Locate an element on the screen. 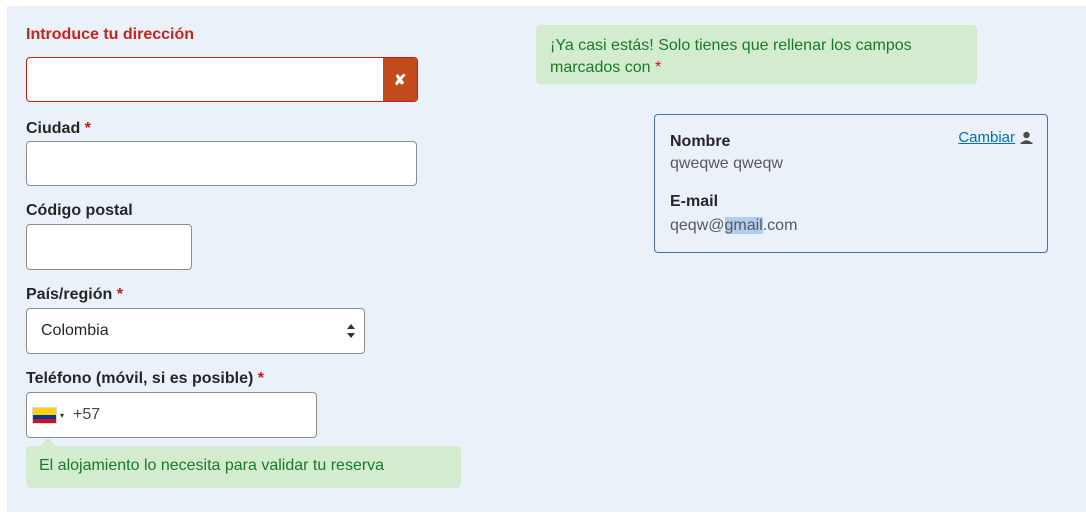  email-value: qeqw@gmail.com is located at coordinates (734, 225).